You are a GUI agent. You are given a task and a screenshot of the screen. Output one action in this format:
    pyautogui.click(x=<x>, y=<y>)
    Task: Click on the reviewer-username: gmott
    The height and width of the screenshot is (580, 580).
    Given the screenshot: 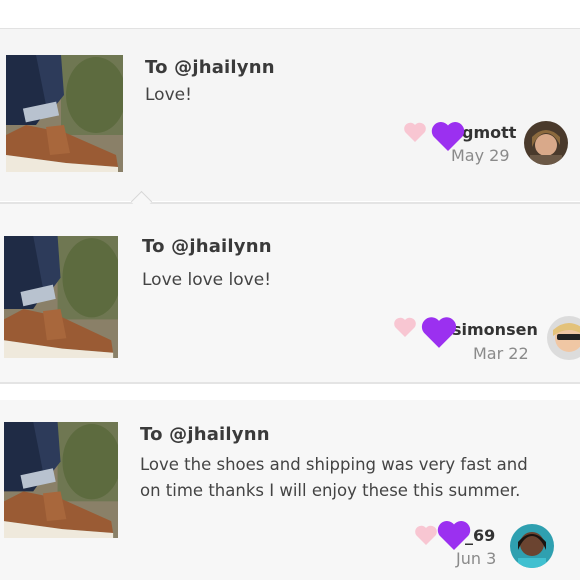 What is the action you would take?
    pyautogui.click(x=489, y=132)
    